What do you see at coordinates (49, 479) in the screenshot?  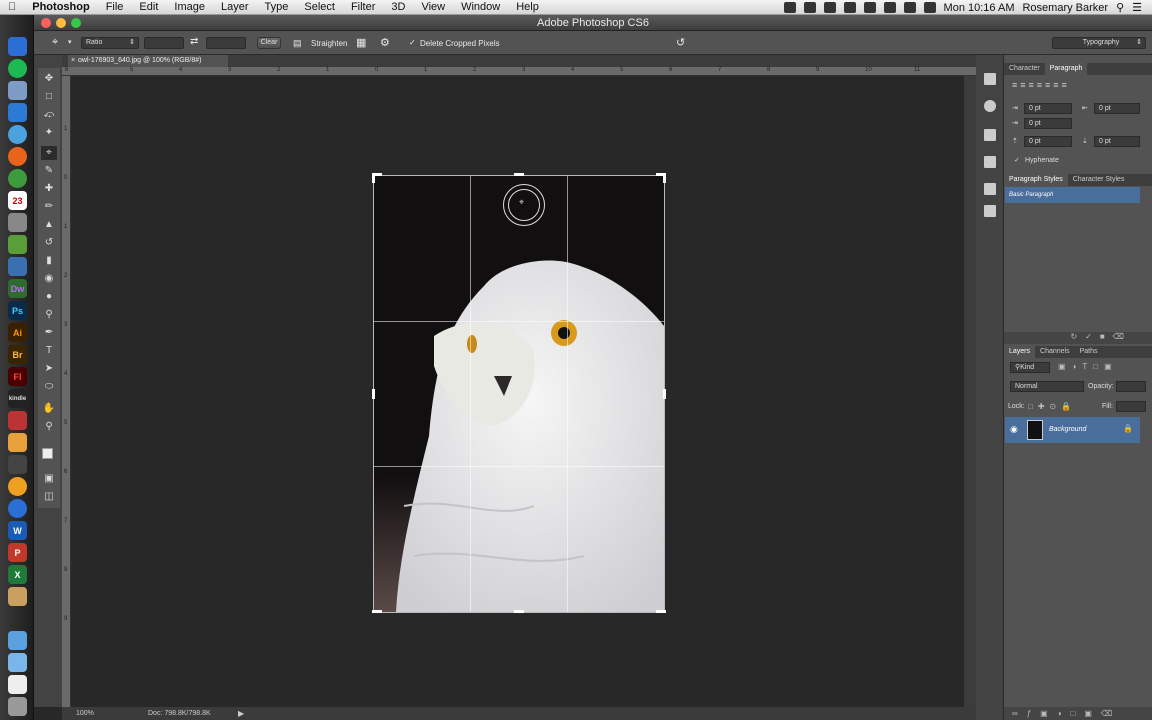 I see `quick-mask-icon: ▣` at bounding box center [49, 479].